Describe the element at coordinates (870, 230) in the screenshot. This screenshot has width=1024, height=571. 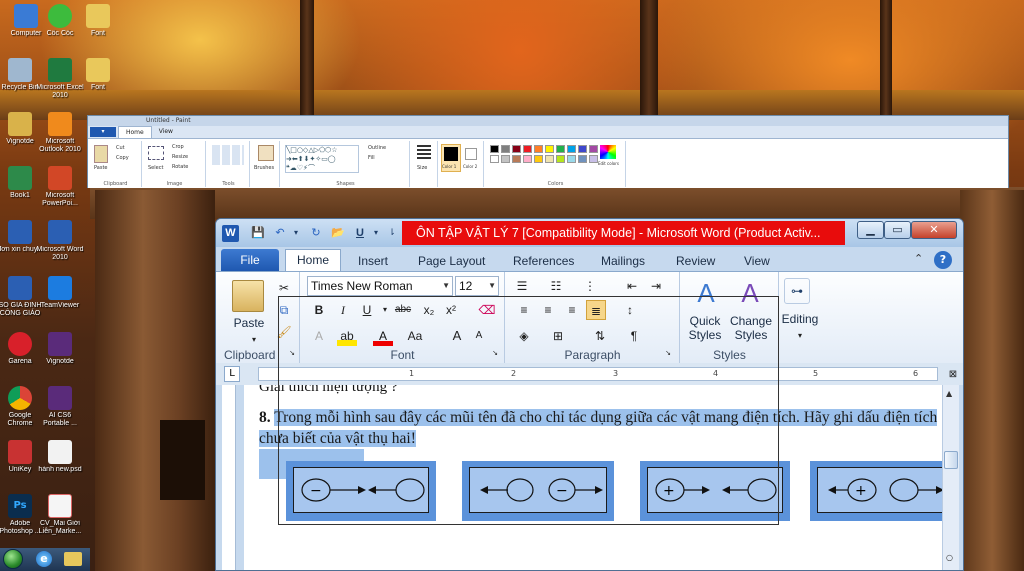
I see `minimize-button: ▁` at that location.